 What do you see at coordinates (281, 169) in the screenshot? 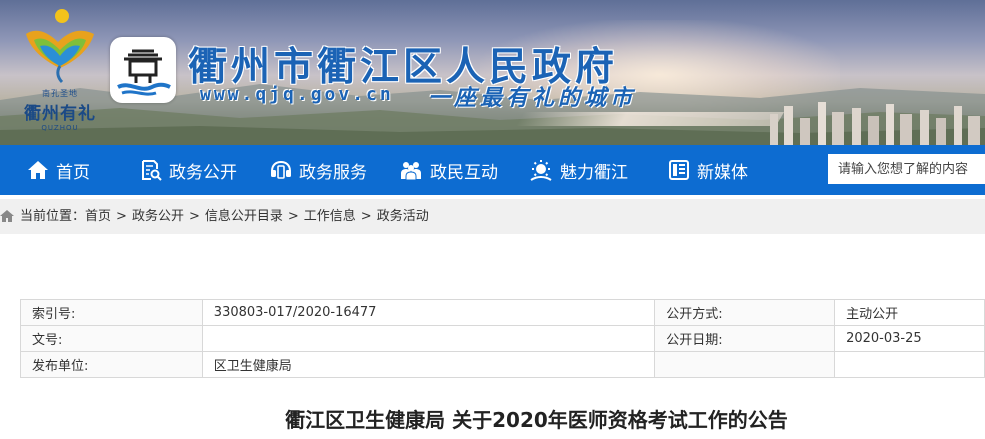
I see `service-icon` at bounding box center [281, 169].